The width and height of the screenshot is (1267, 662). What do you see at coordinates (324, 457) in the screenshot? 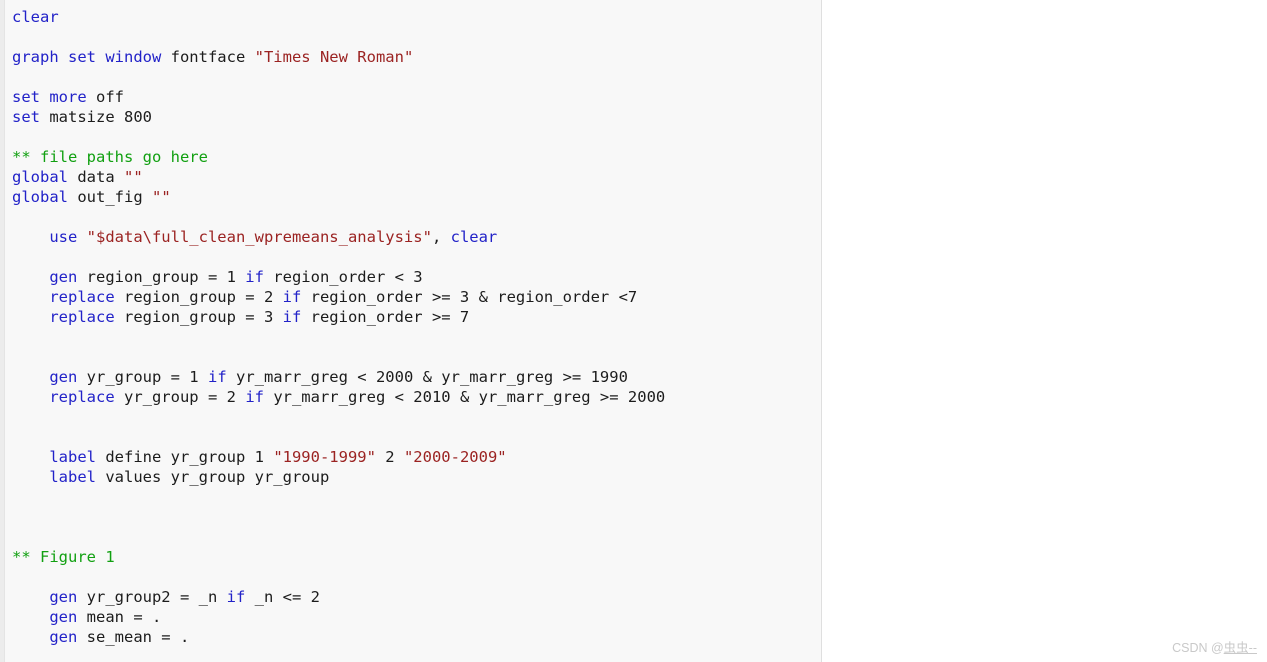
I see `code-token-str: "1990-1999"` at bounding box center [324, 457].